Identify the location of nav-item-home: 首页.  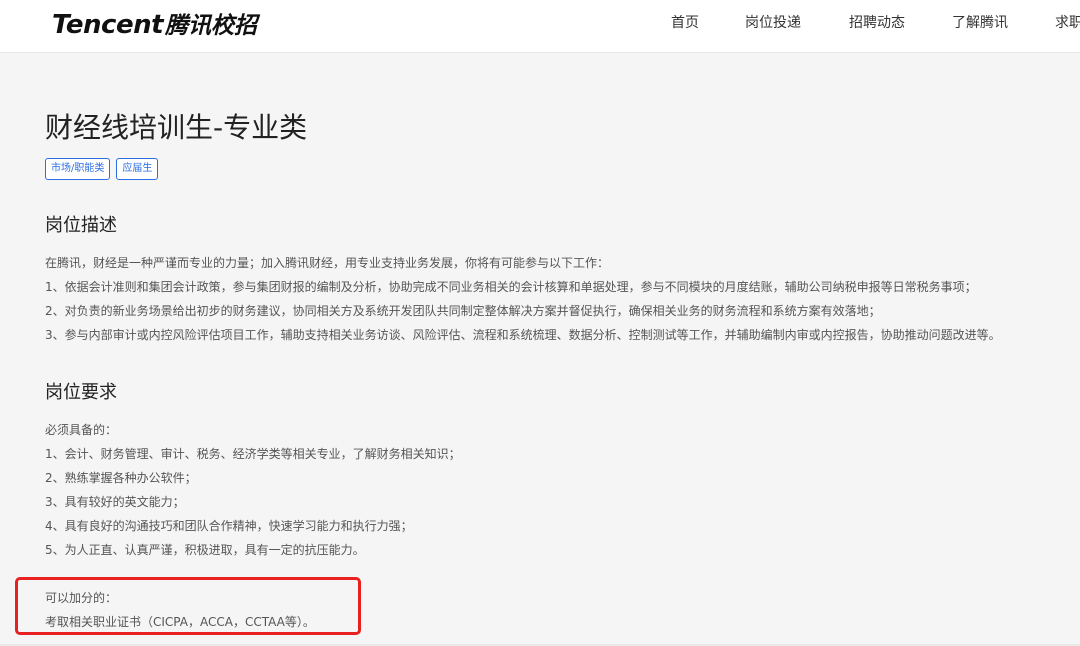
(685, 22).